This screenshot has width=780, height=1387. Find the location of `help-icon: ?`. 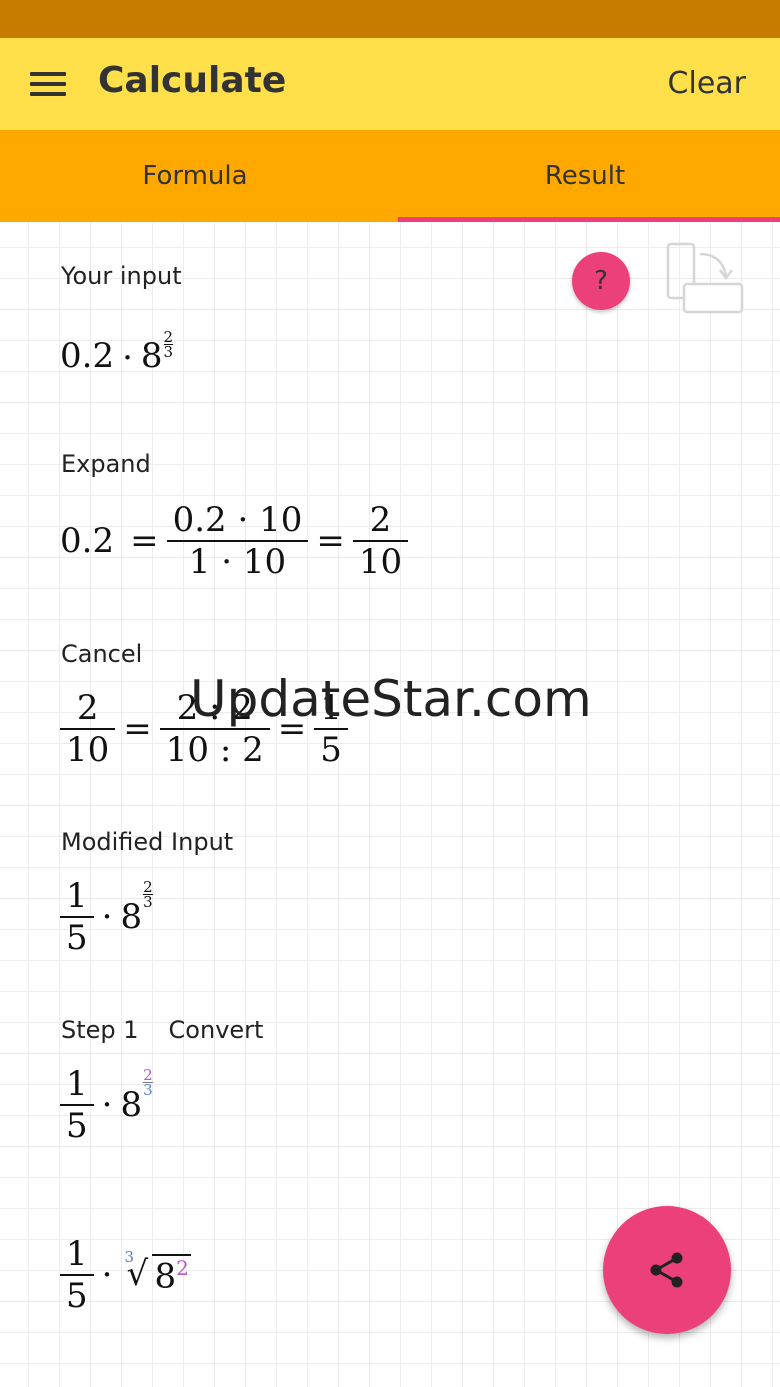

help-icon: ? is located at coordinates (601, 281).